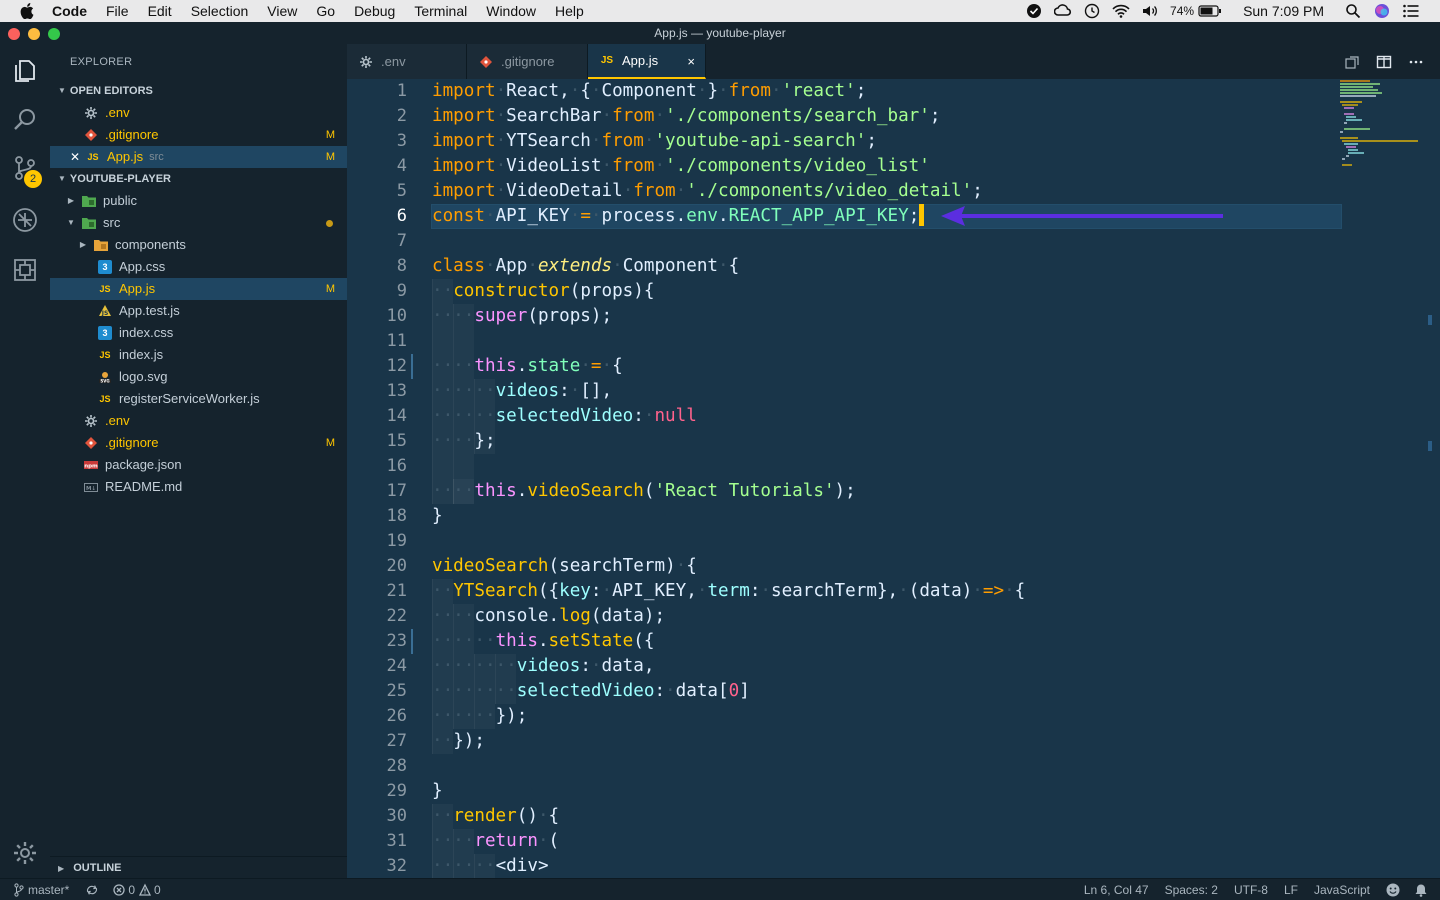 This screenshot has height=900, width=1440. I want to click on open-editor-env: .env, so click(198, 113).